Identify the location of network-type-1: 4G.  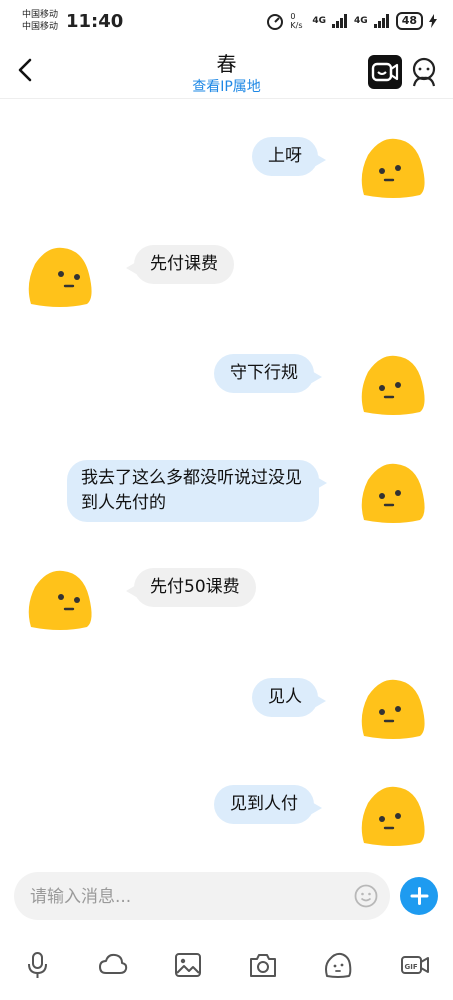
(319, 21).